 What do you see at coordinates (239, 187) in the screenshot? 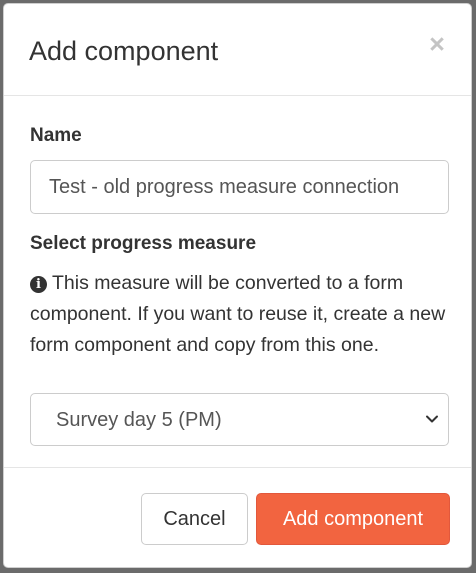
I see `name-input` at bounding box center [239, 187].